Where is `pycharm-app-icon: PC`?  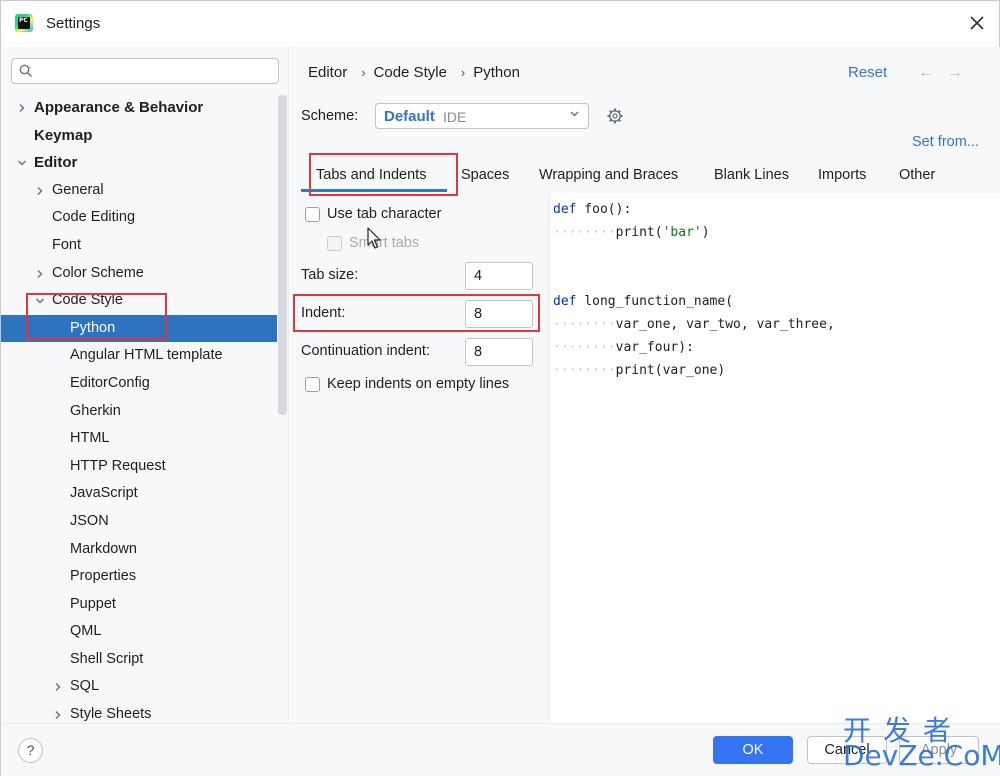
pycharm-app-icon: PC is located at coordinates (24, 23).